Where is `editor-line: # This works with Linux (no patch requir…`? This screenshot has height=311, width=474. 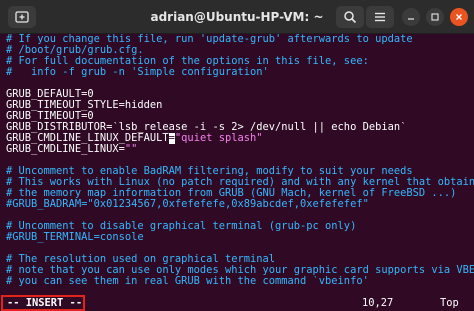
editor-line: # This works with Linux (no patch requir… is located at coordinates (240, 182).